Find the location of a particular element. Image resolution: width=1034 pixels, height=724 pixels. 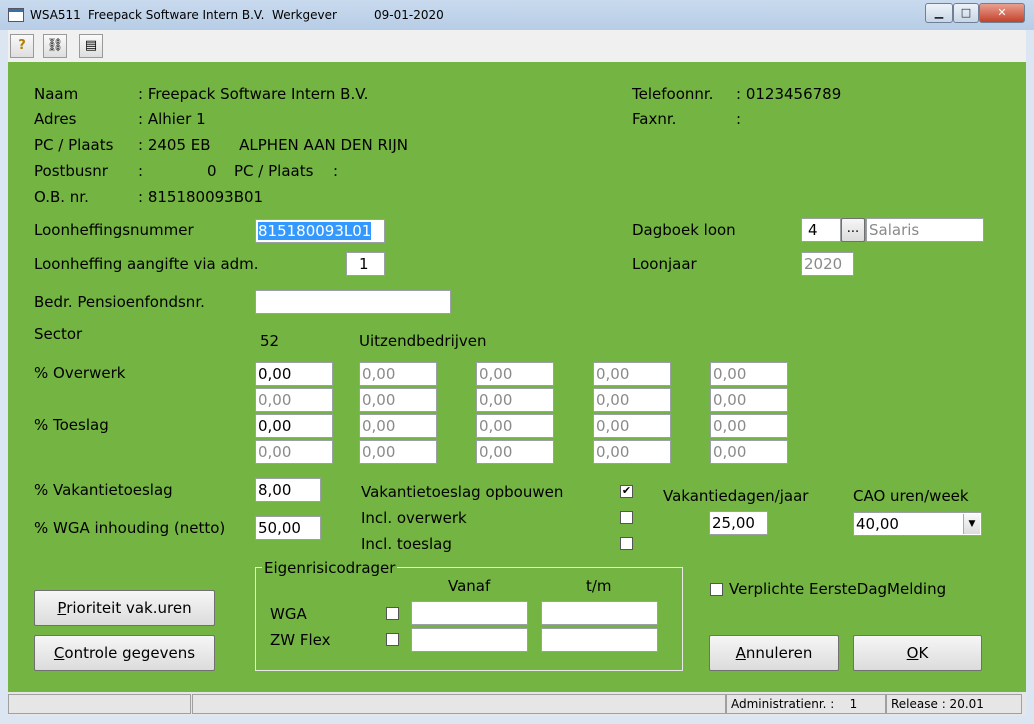

prioriteit-button: Prioriteit vak.uren is located at coordinates (124, 608).